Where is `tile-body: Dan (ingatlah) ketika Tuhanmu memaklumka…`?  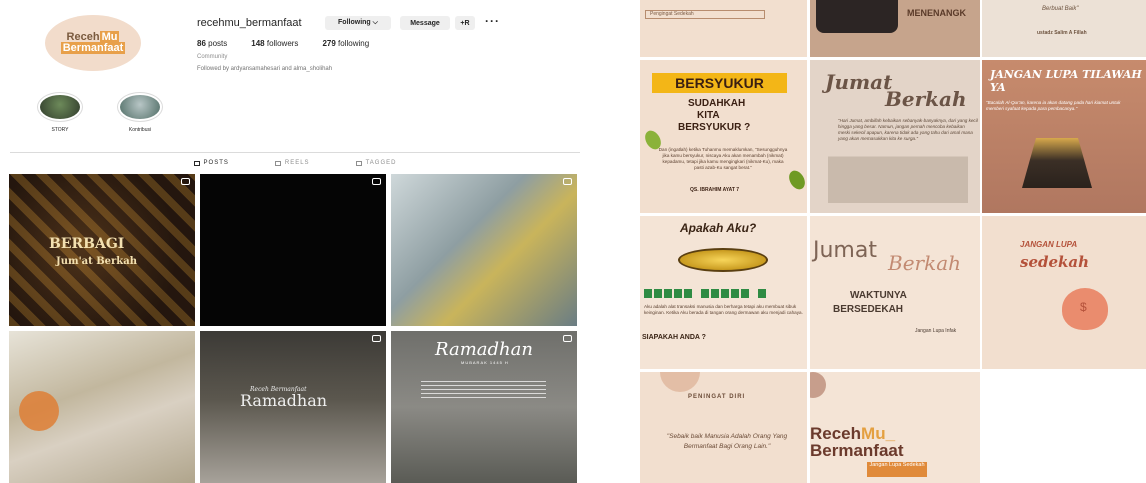
tile-body: Dan (ingatlah) ketika Tuhanmu memaklumka… is located at coordinates (723, 158).